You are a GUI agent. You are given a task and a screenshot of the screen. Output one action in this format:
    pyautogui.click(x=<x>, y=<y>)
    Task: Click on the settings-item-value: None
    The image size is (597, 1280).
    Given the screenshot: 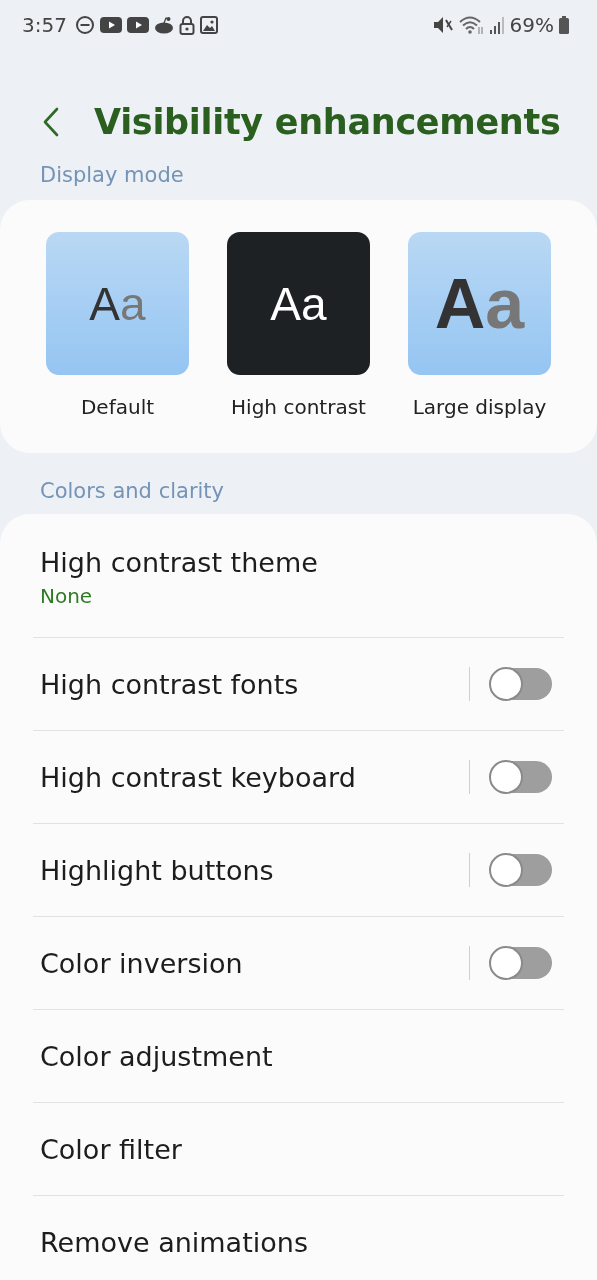 What is the action you would take?
    pyautogui.click(x=67, y=596)
    